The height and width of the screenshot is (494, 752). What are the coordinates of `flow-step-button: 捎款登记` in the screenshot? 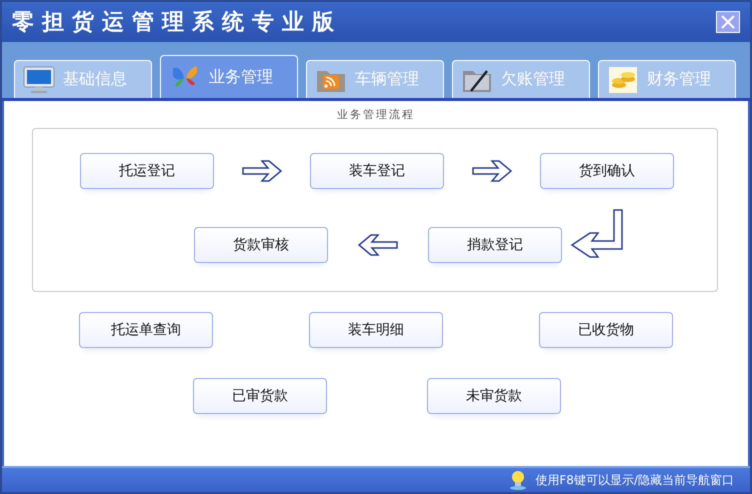 It's located at (495, 245).